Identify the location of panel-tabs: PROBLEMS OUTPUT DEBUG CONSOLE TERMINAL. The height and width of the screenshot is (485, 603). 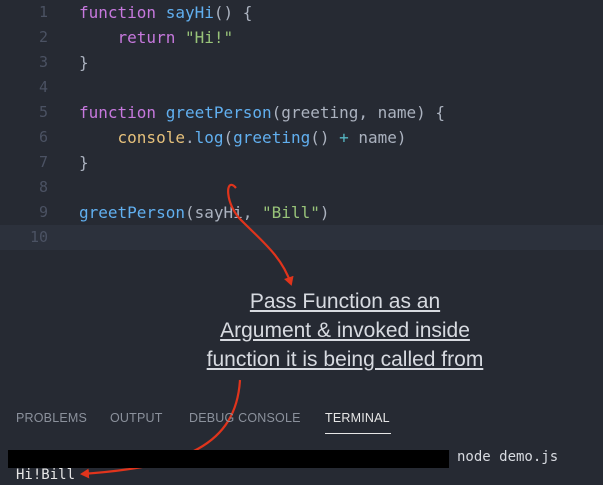
(301, 420).